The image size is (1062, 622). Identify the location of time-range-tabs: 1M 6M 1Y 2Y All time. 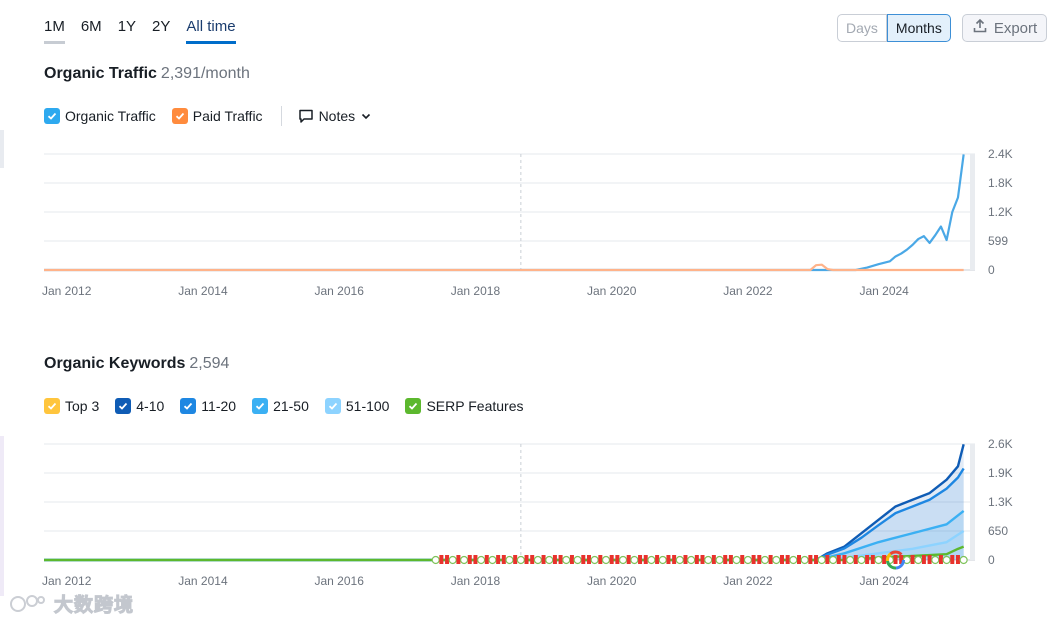
(140, 31).